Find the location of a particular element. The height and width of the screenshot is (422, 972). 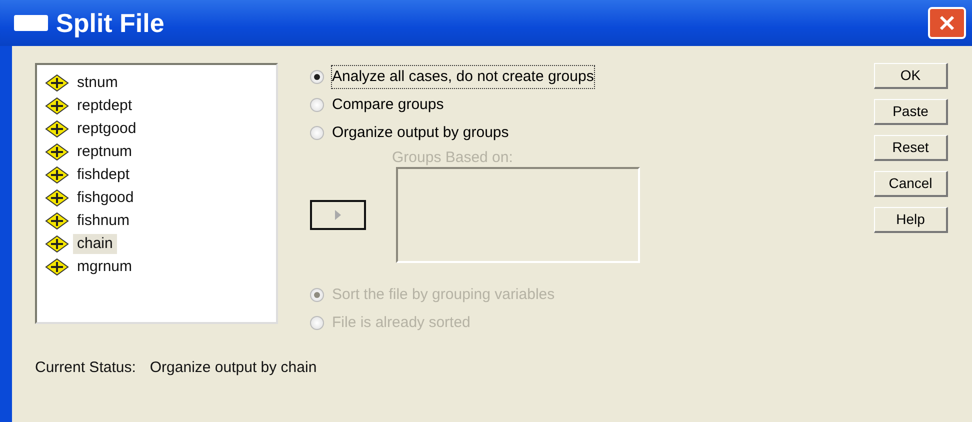

move-button is located at coordinates (338, 215).